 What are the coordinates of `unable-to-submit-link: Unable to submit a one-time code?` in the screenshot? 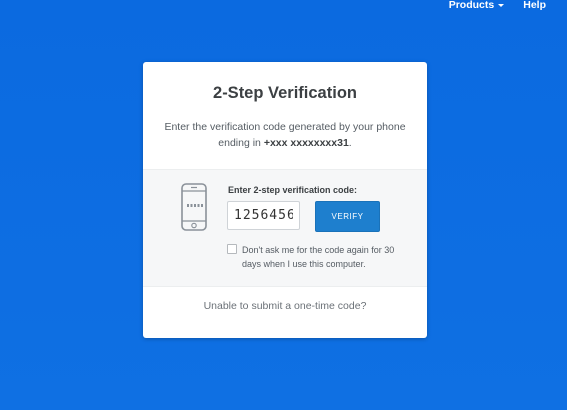 It's located at (285, 306).